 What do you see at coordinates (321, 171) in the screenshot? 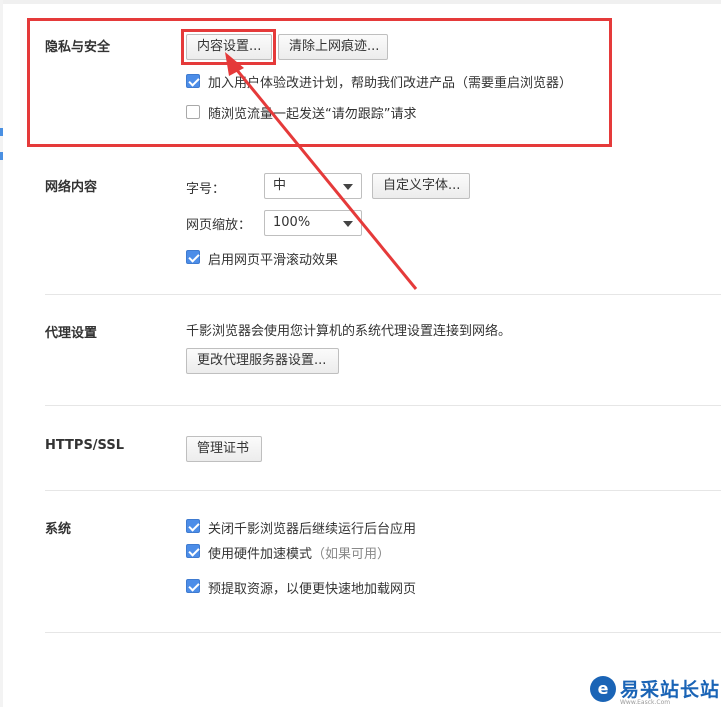
I see `annotation-arrow-icon` at bounding box center [321, 171].